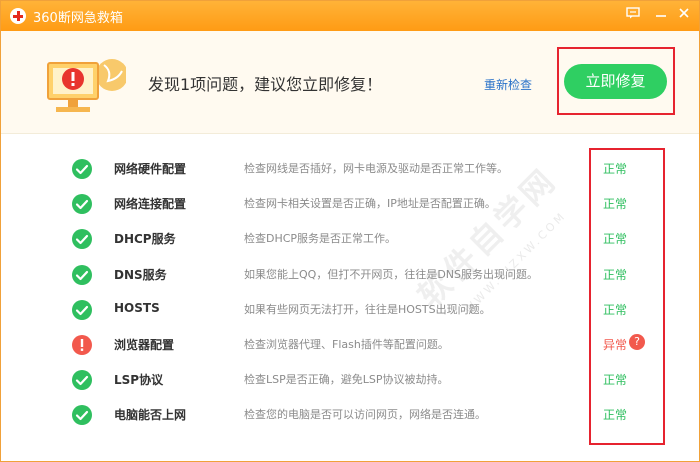 The image size is (700, 462). Describe the element at coordinates (370, 204) in the screenshot. I see `check-item-description: 检查网卡相关设置是否正确，IP地址是否配置正确。` at that location.